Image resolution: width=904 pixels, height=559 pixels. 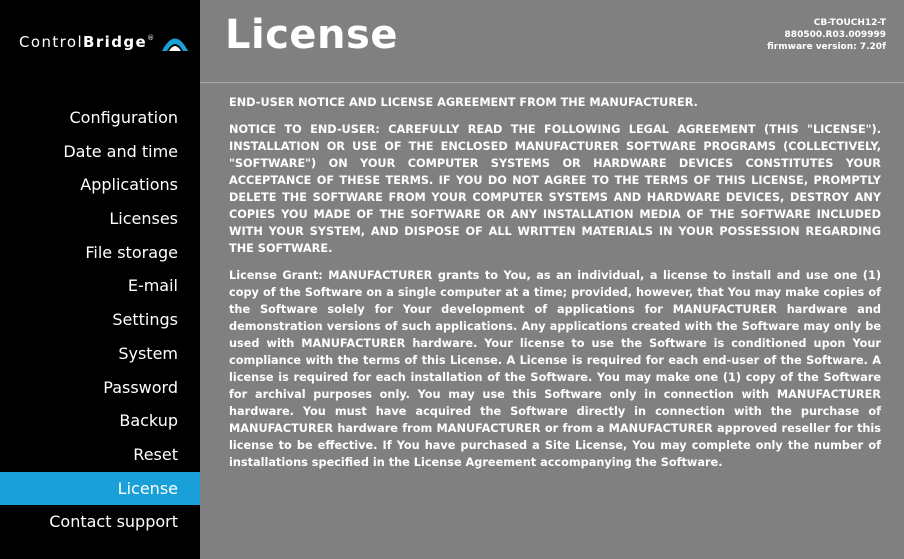 I want to click on nav-item-contact-support: Contact support, so click(x=100, y=522).